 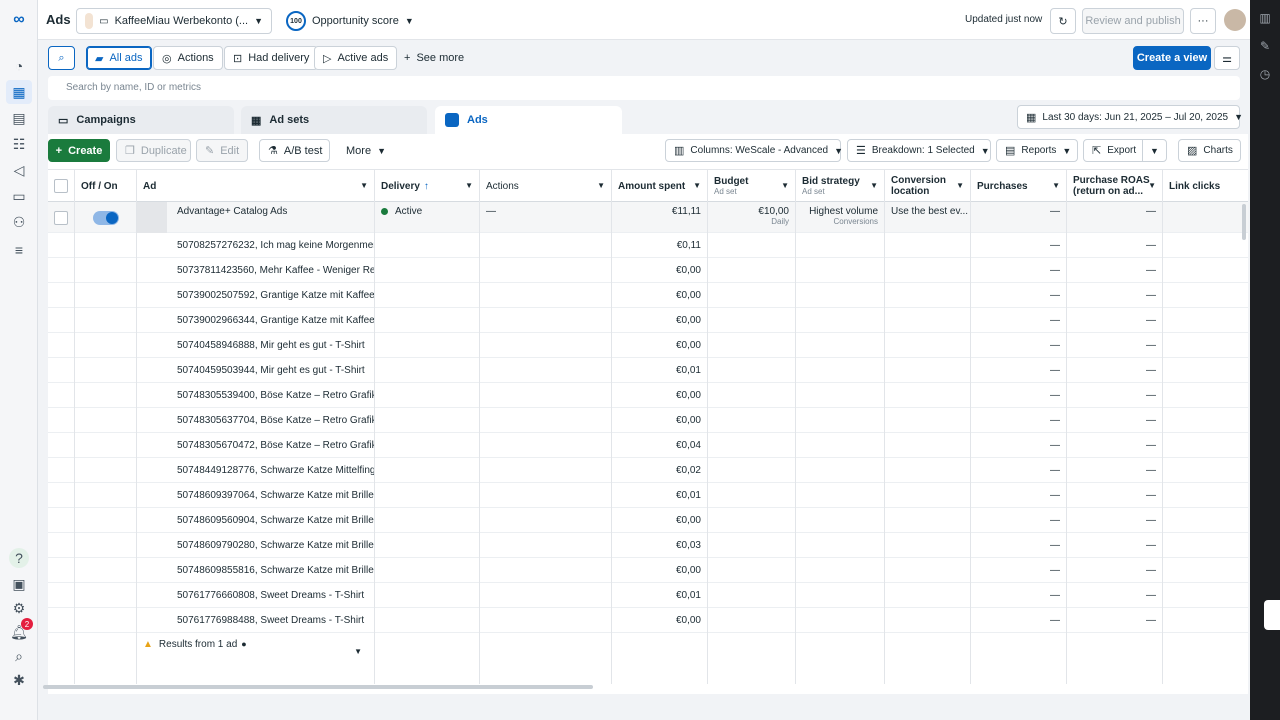 What do you see at coordinates (222, 150) in the screenshot?
I see `edit-button: ✎ Edit` at bounding box center [222, 150].